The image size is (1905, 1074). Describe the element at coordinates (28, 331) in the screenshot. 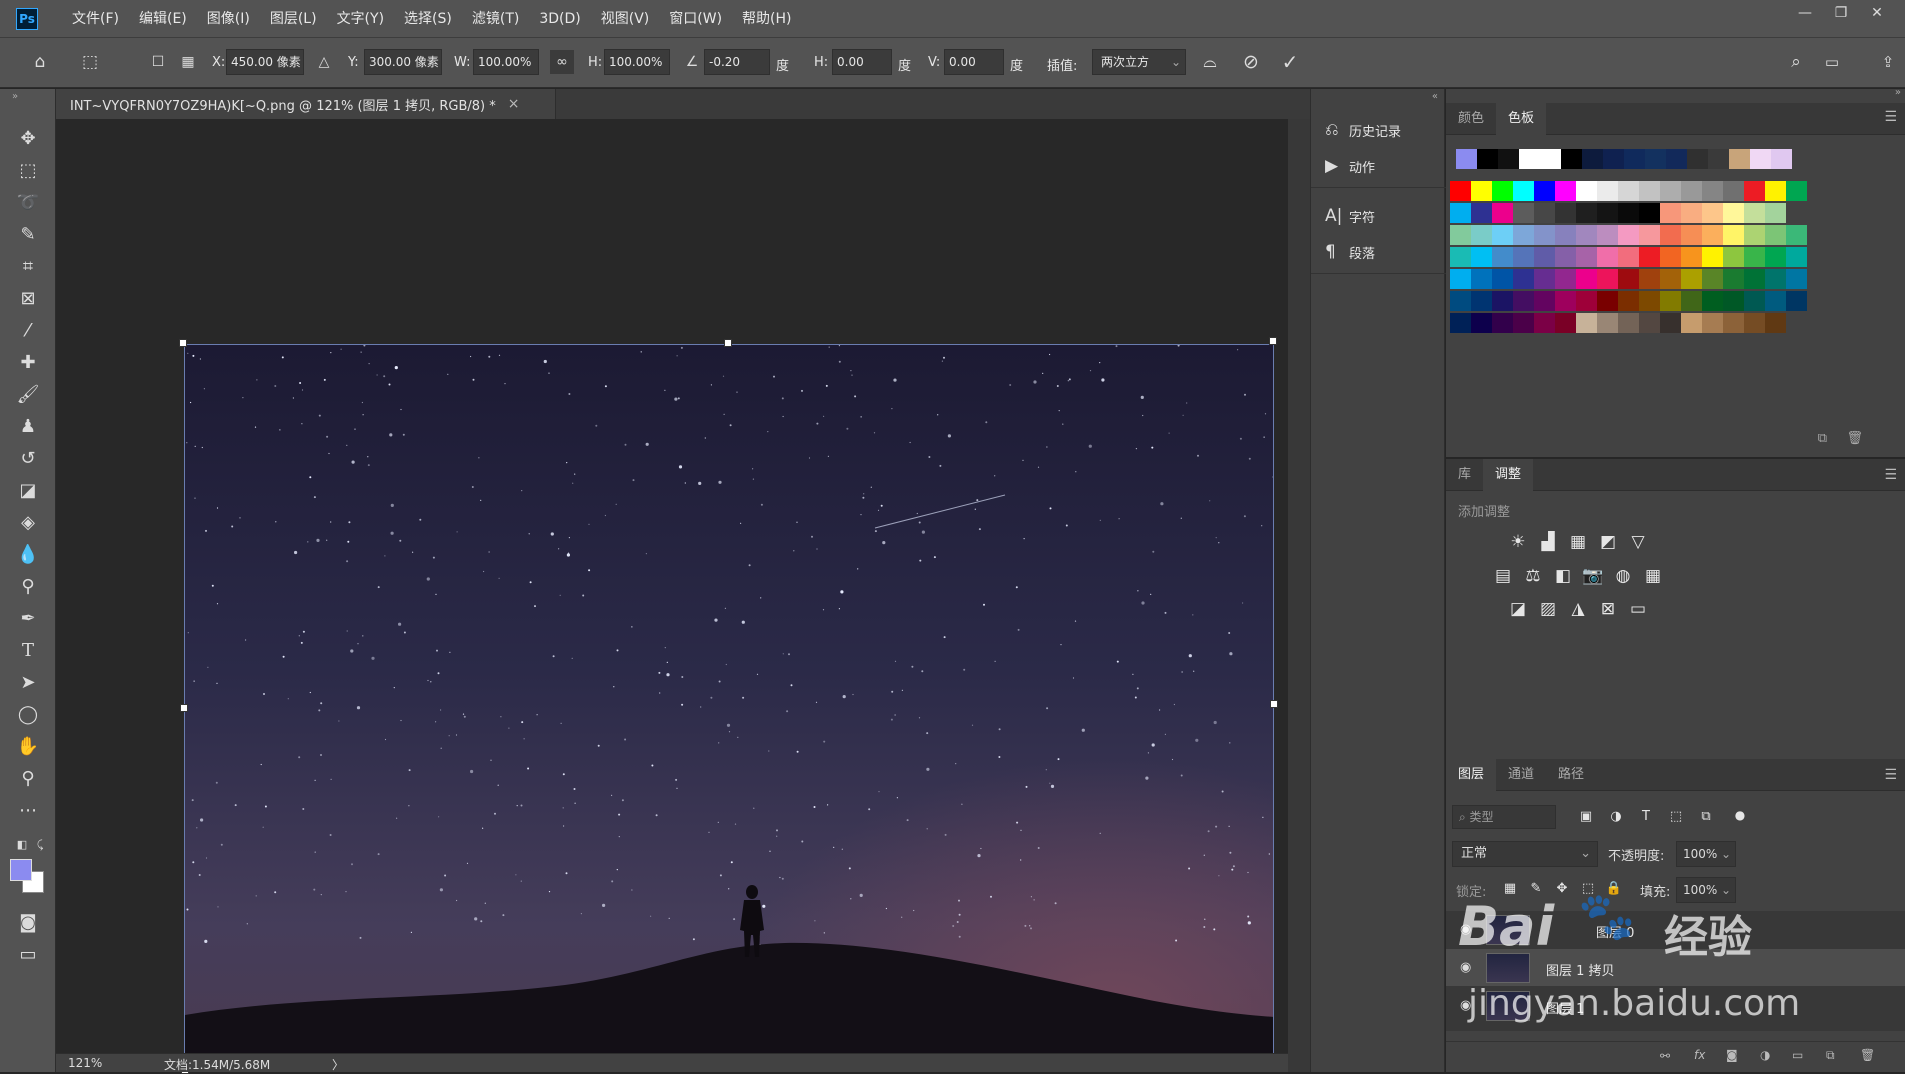

I see `eyedropper-tool-icon: ⁄` at that location.